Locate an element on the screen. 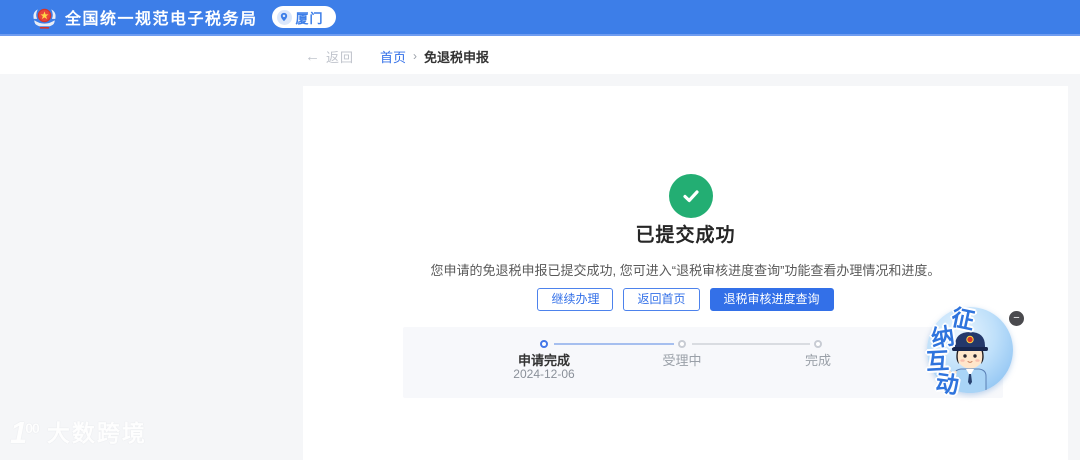 The width and height of the screenshot is (1080, 460). back-arrow-icon: ← is located at coordinates (312, 56).